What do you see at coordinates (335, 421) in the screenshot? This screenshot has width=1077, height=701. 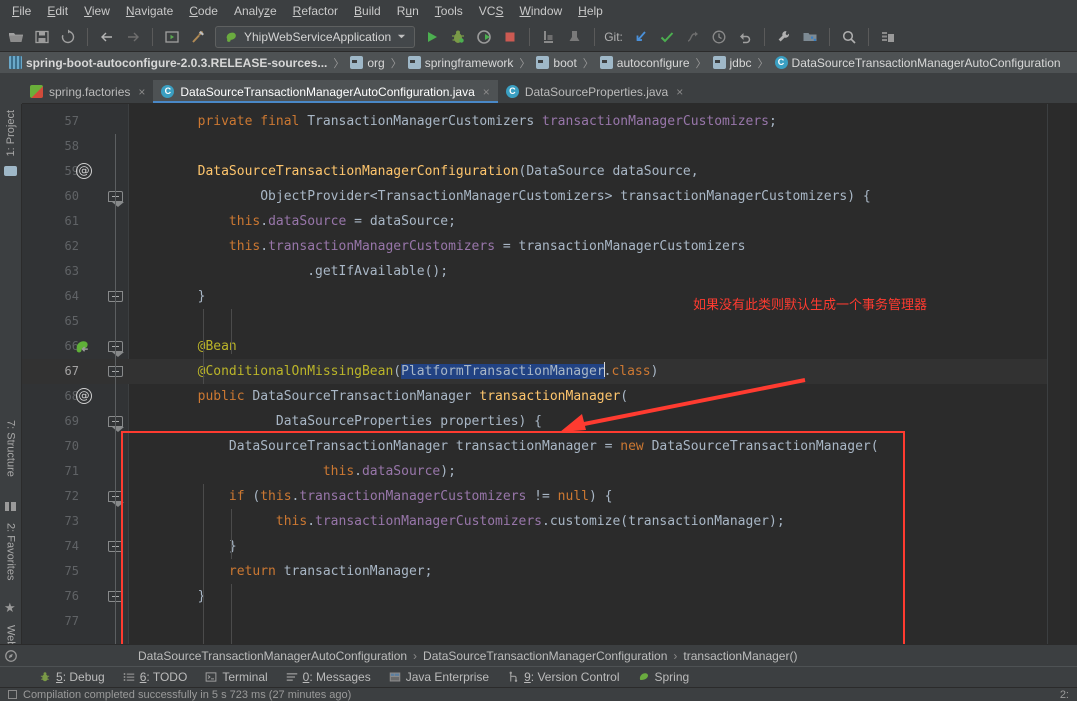 I see `code-line: DataSourceProperties properties) {` at bounding box center [335, 421].